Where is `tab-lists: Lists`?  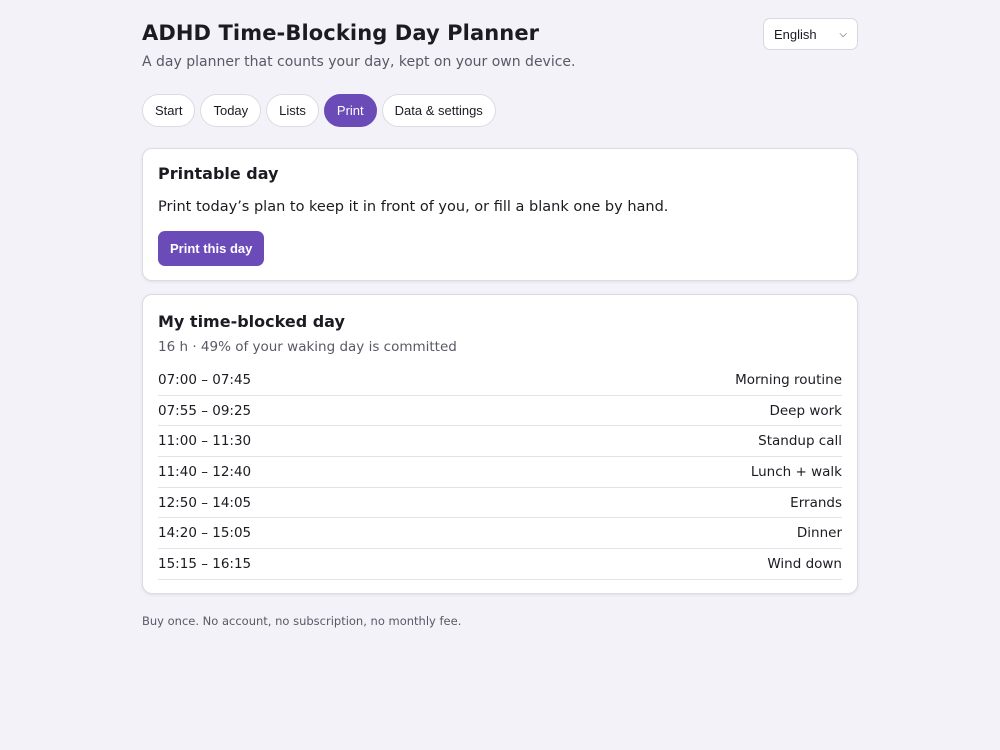
tab-lists: Lists is located at coordinates (292, 110).